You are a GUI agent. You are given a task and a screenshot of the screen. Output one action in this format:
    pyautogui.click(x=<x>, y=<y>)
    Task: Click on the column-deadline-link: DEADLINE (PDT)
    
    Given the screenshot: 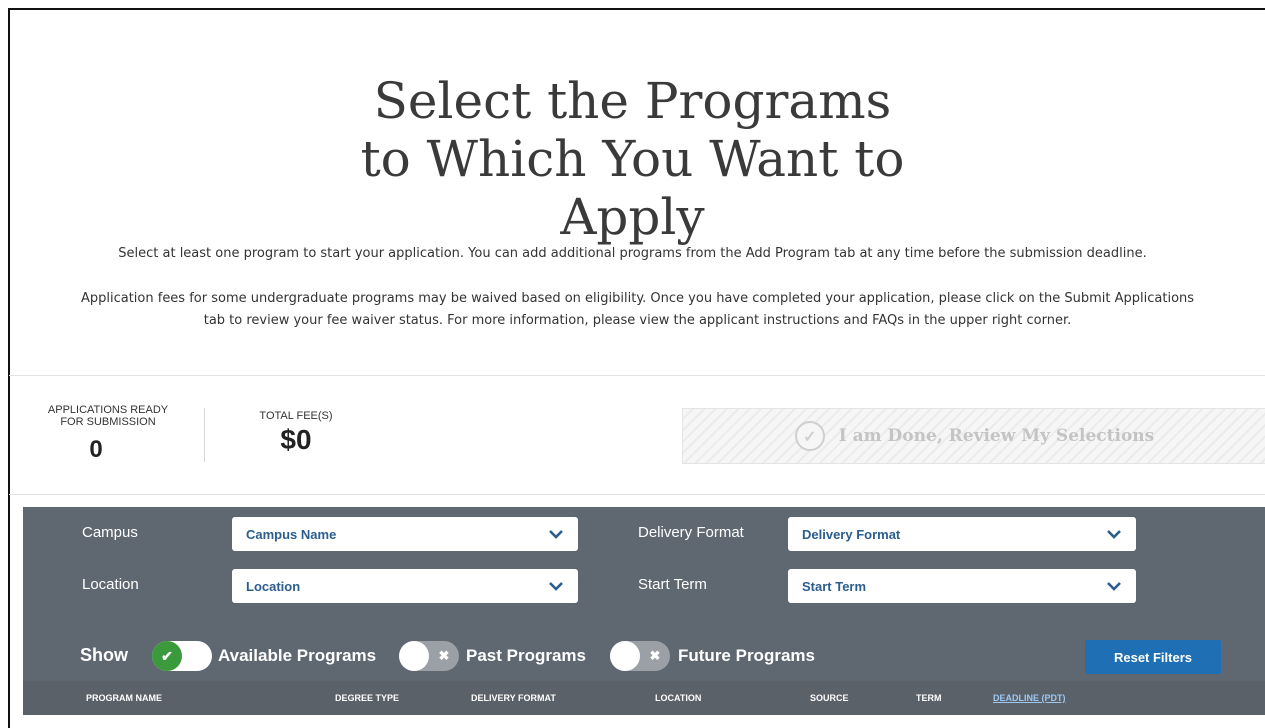 What is the action you would take?
    pyautogui.click(x=1029, y=698)
    